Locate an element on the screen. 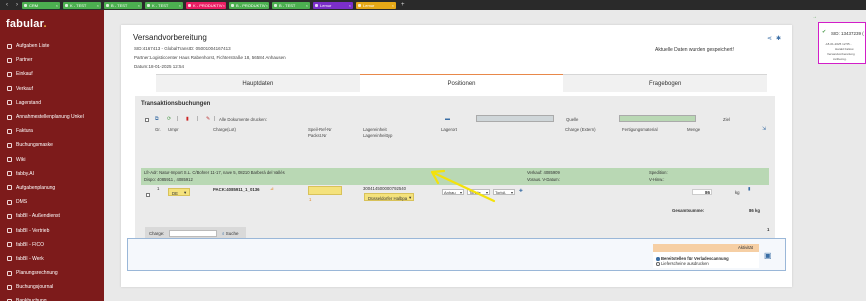  option-lieferscheine: Lieferscheine ausdrucken is located at coordinates (682, 263).